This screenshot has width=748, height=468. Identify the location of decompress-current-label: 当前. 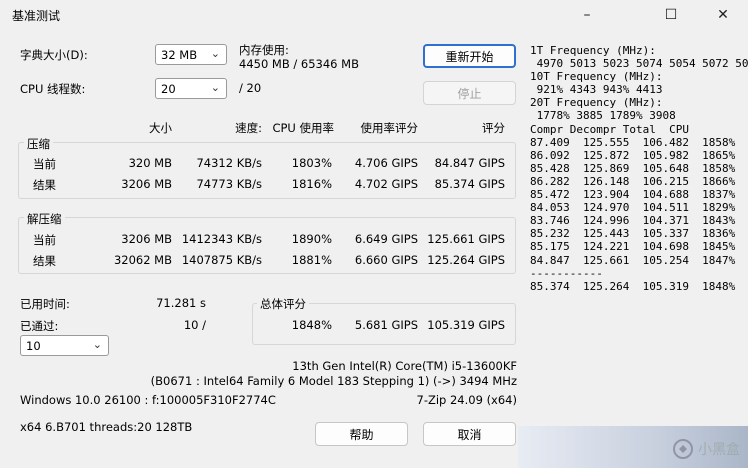
(44, 240).